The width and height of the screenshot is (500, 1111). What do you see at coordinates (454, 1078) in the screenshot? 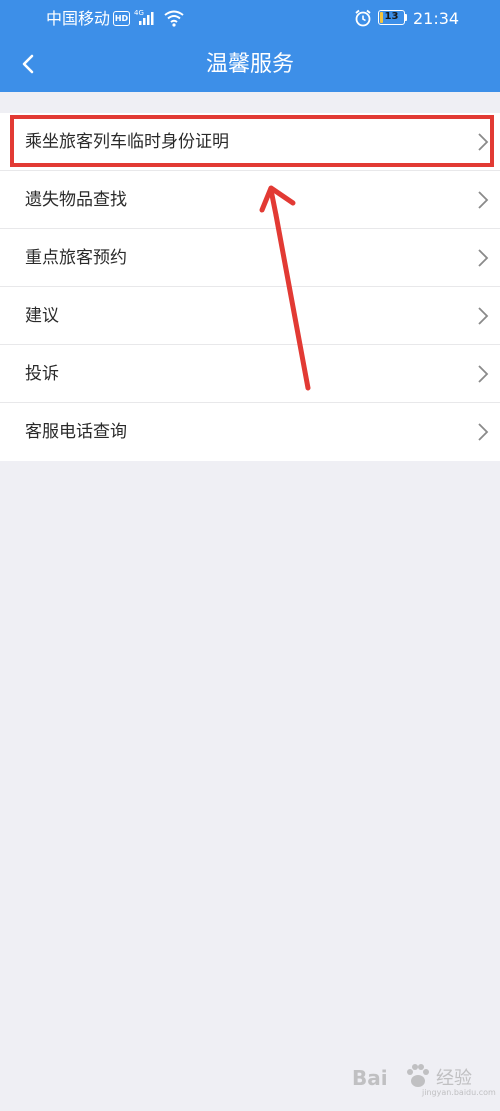
I see `watermark-sub: 经验` at bounding box center [454, 1078].